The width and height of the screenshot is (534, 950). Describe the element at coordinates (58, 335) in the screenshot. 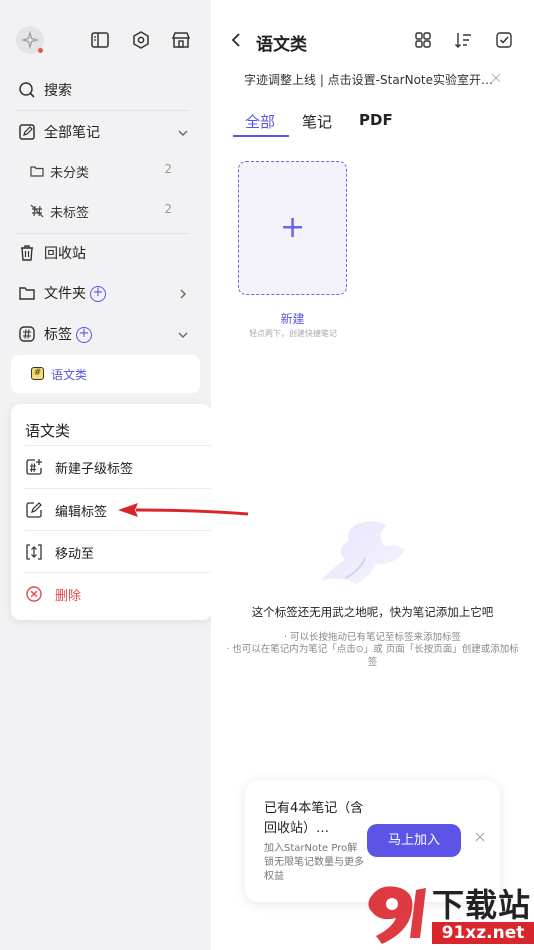

I see `tags-label: 标签` at that location.